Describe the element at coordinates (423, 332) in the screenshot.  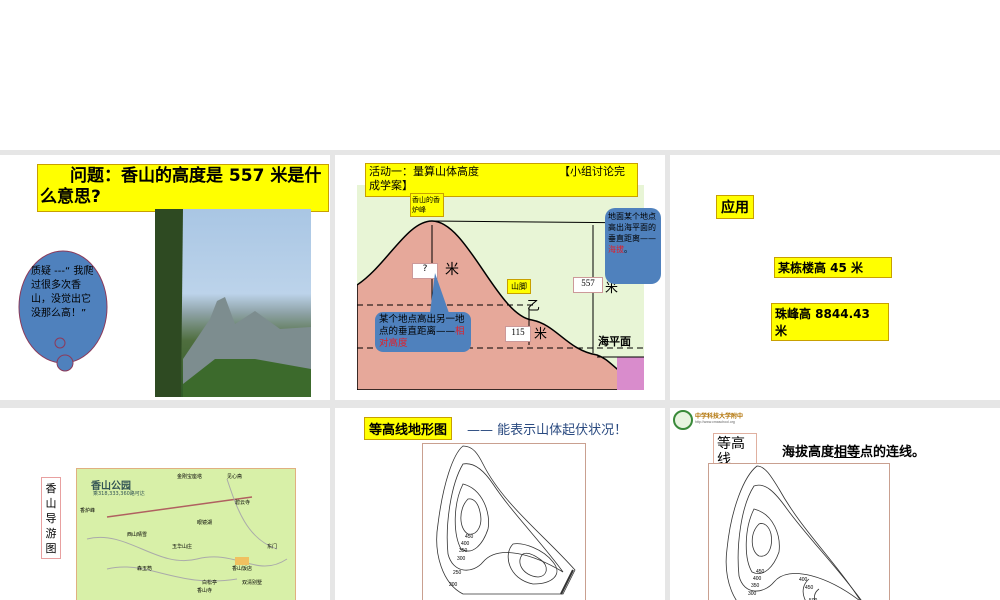
I see `callout-relative-height: 某个地点高出另一地点的垂直距离——相对高度` at that location.